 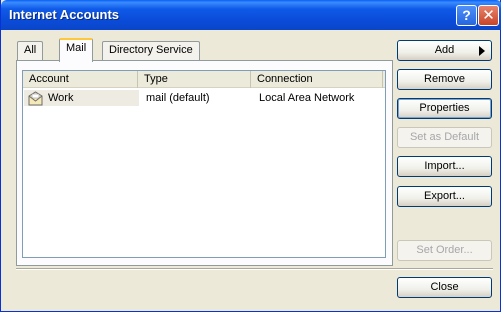 I want to click on submenu-arrow-icon, so click(x=482, y=51).